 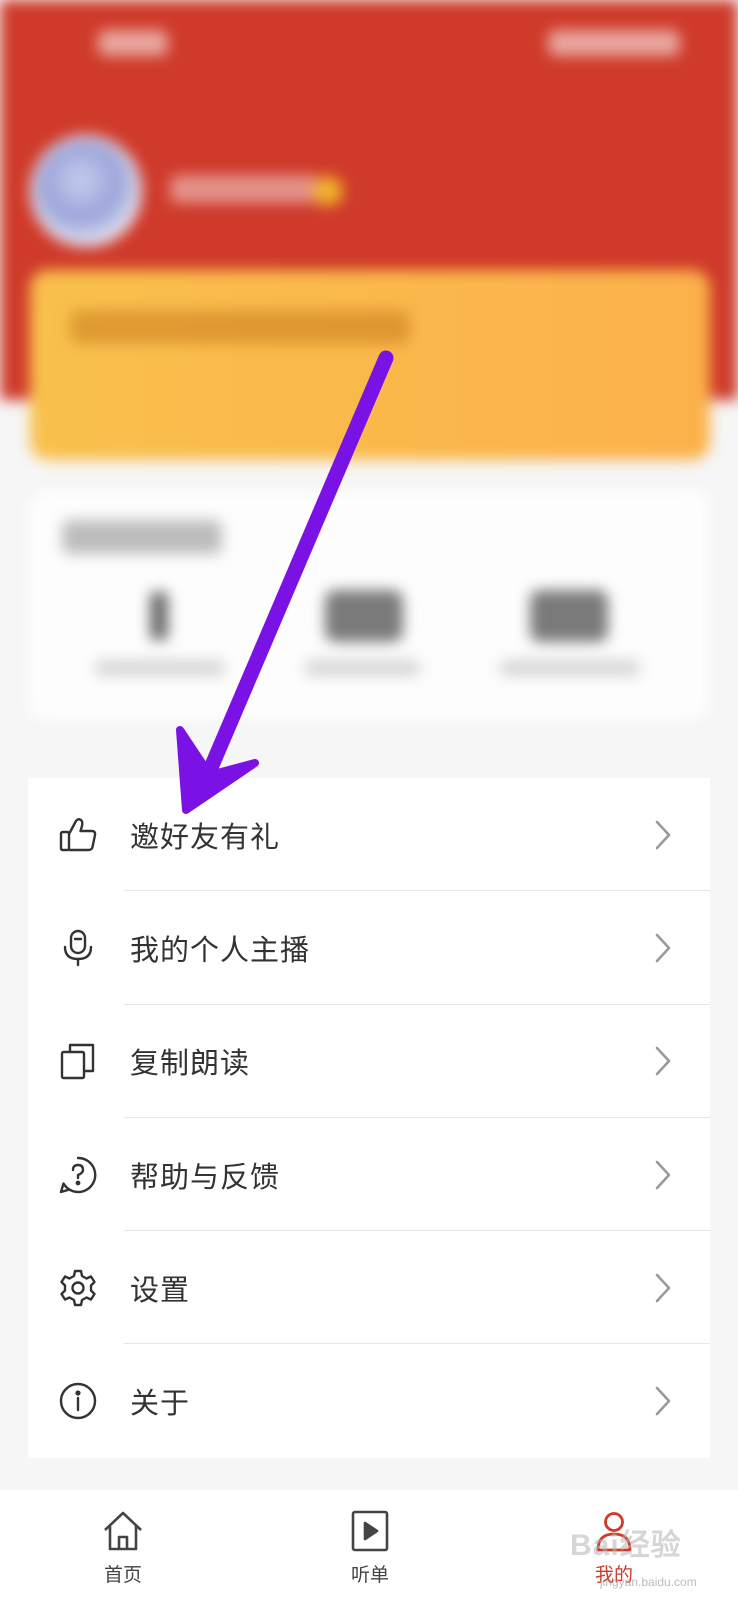 I want to click on tab-playlist: 听单, so click(x=370, y=1545).